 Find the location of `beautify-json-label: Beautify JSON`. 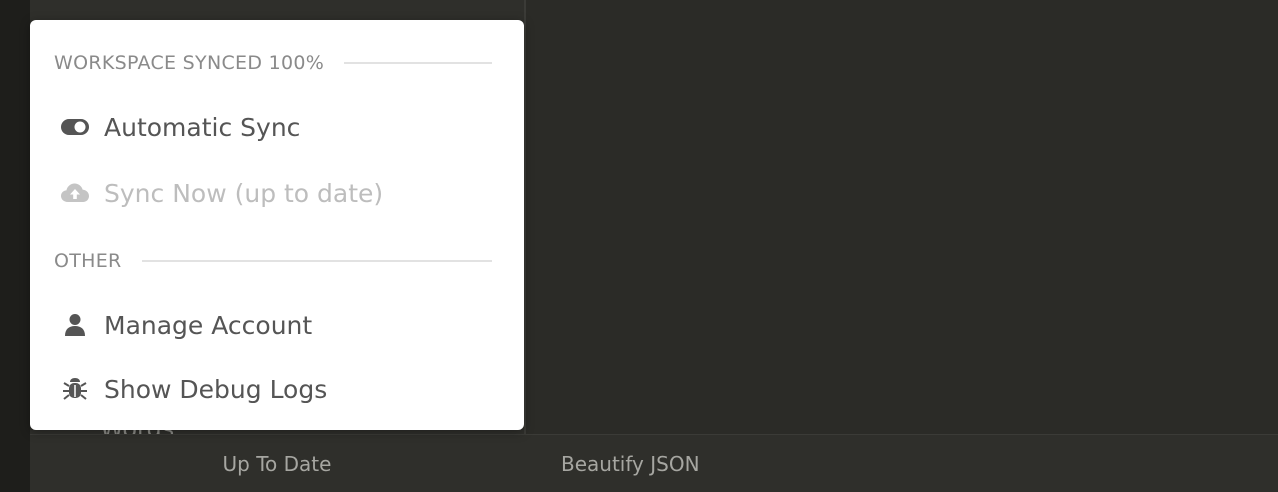

beautify-json-label: Beautify JSON is located at coordinates (630, 463).